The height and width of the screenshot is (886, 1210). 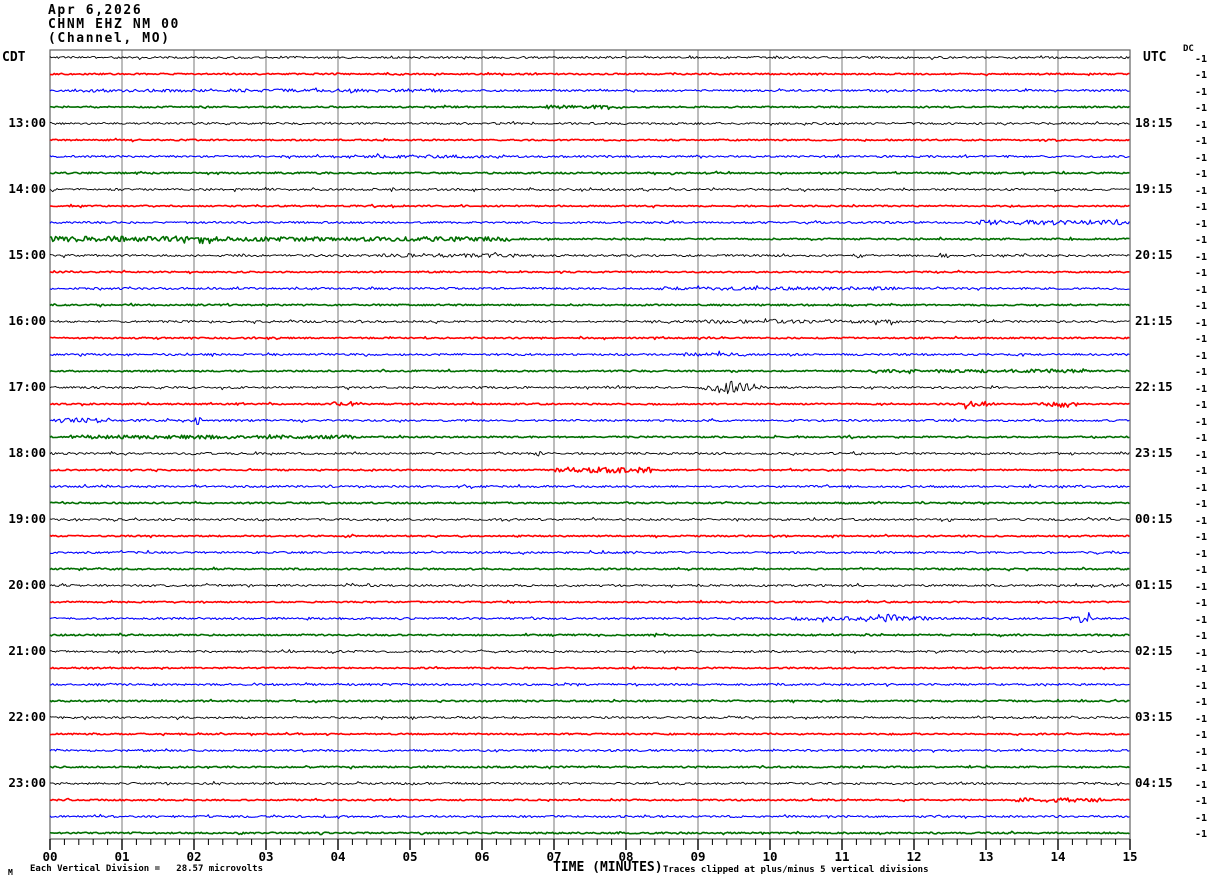 I want to click on left-hour-label: 22:00, so click(x=27, y=716).